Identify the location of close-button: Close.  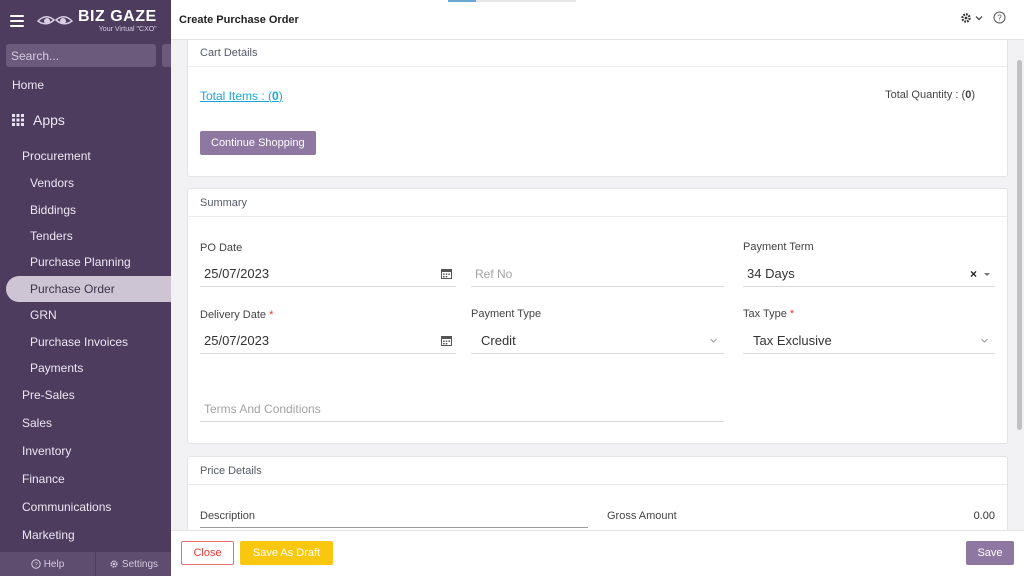
(207, 553).